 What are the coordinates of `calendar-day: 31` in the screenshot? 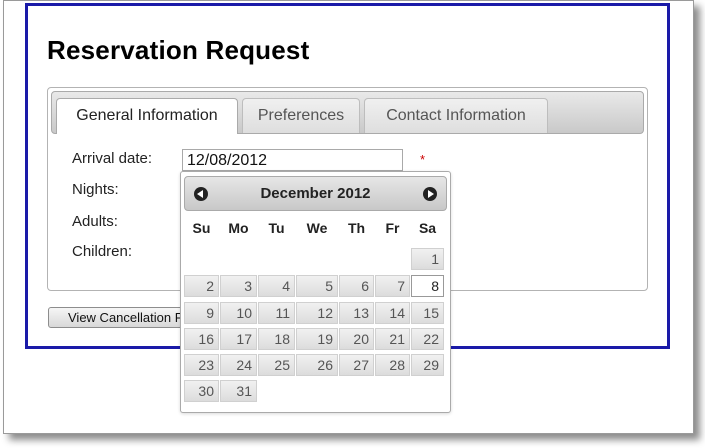 It's located at (238, 391).